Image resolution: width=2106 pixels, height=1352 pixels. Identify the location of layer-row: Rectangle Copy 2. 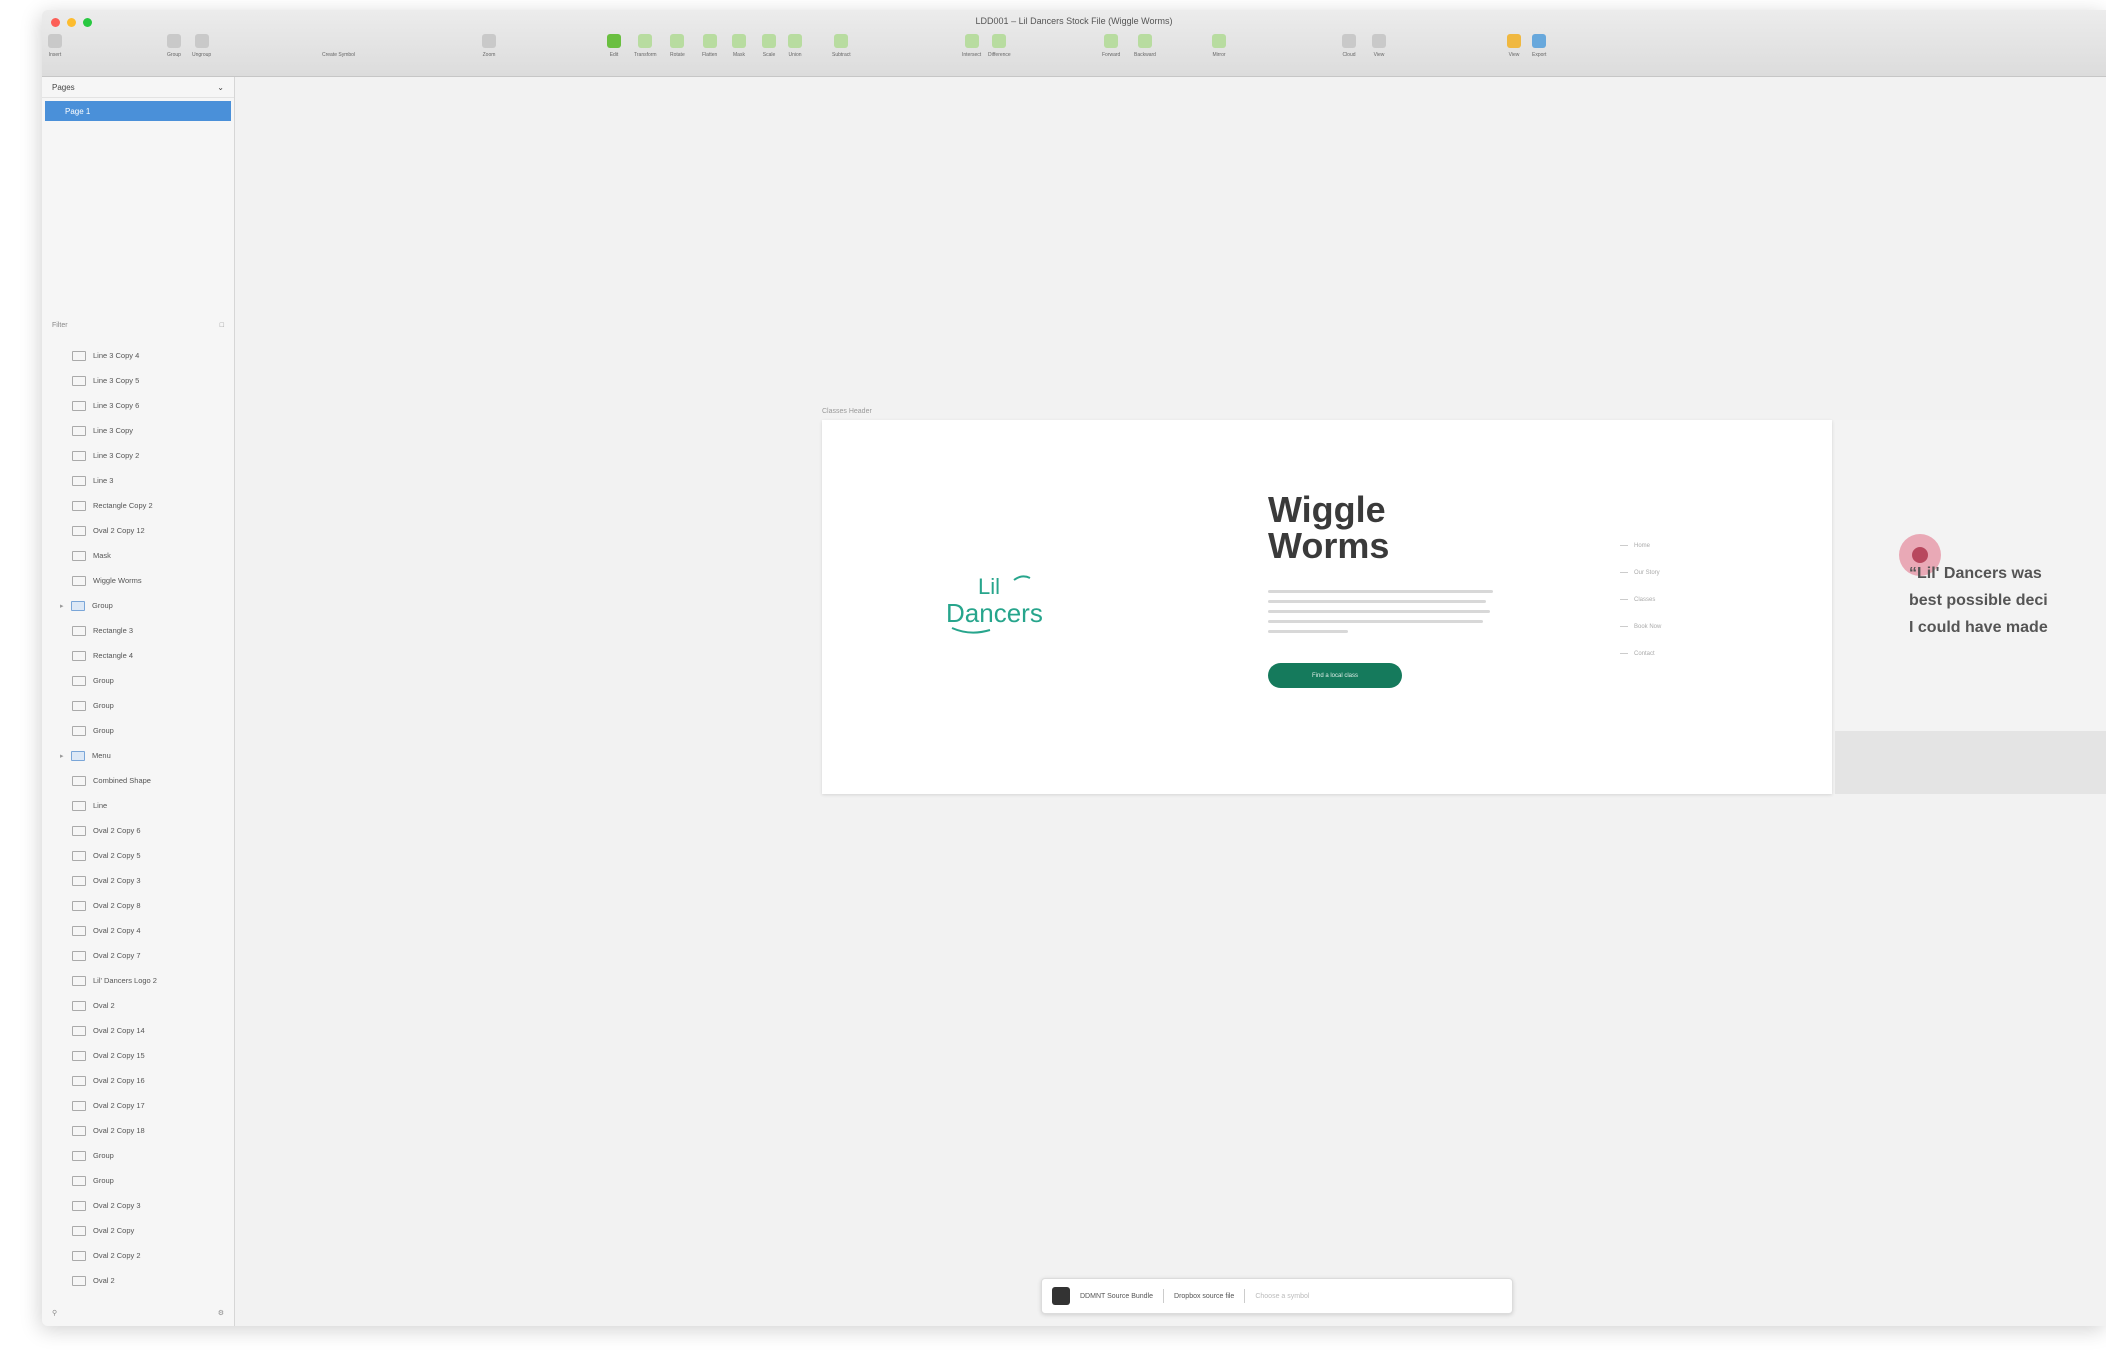
(138, 505).